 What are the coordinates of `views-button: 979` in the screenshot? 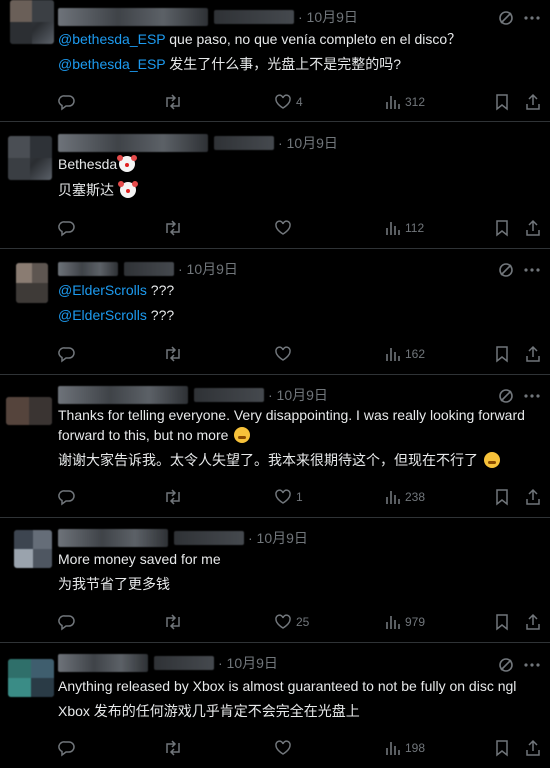 It's located at (405, 622).